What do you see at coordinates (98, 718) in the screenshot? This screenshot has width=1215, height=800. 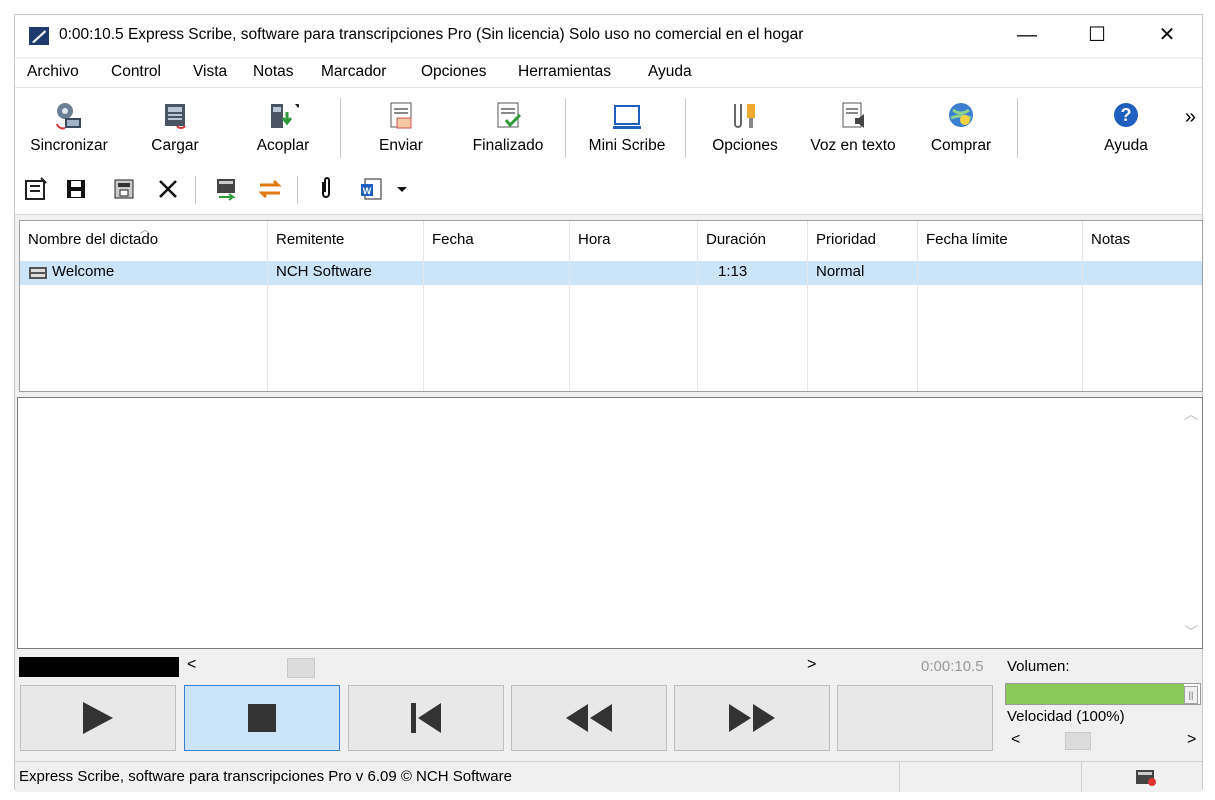 I see `play-button` at bounding box center [98, 718].